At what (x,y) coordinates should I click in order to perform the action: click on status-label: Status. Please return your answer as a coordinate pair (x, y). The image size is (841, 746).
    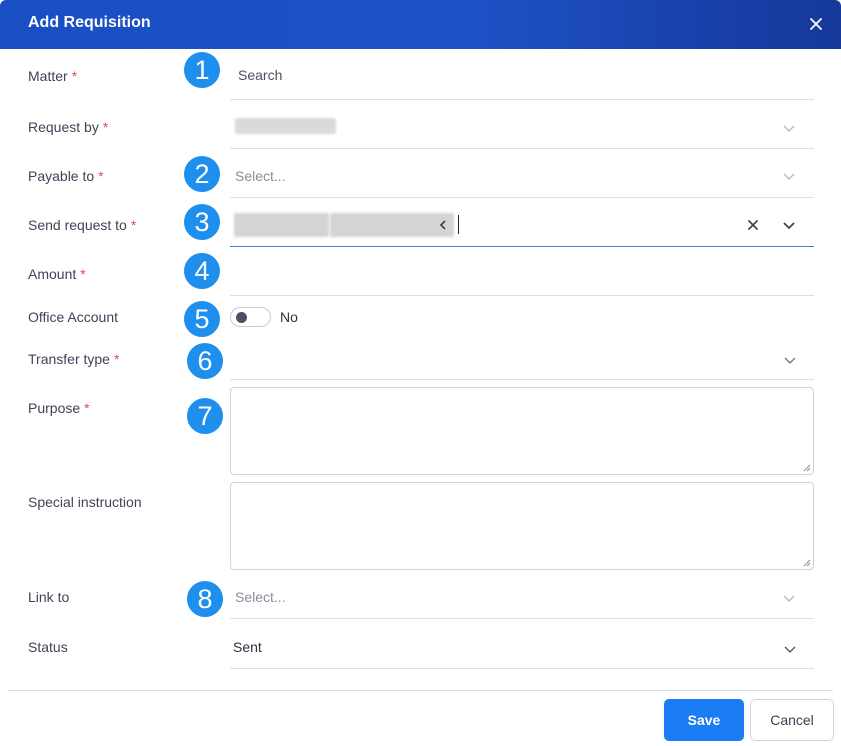
    Looking at the image, I should click on (48, 647).